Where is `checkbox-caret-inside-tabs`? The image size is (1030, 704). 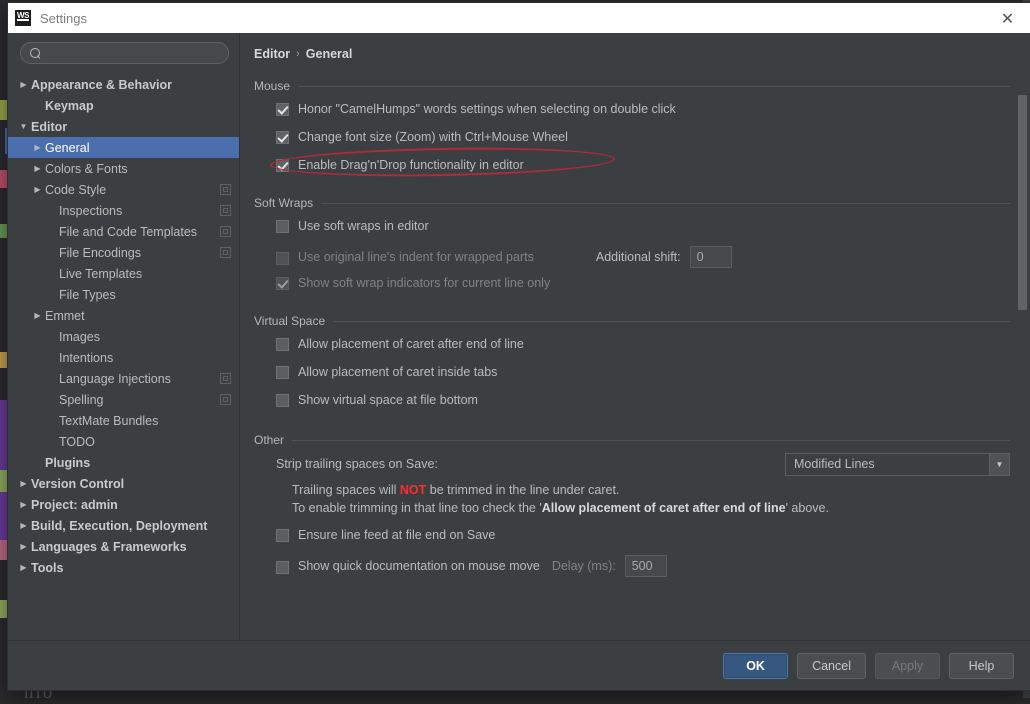 checkbox-caret-inside-tabs is located at coordinates (282, 372).